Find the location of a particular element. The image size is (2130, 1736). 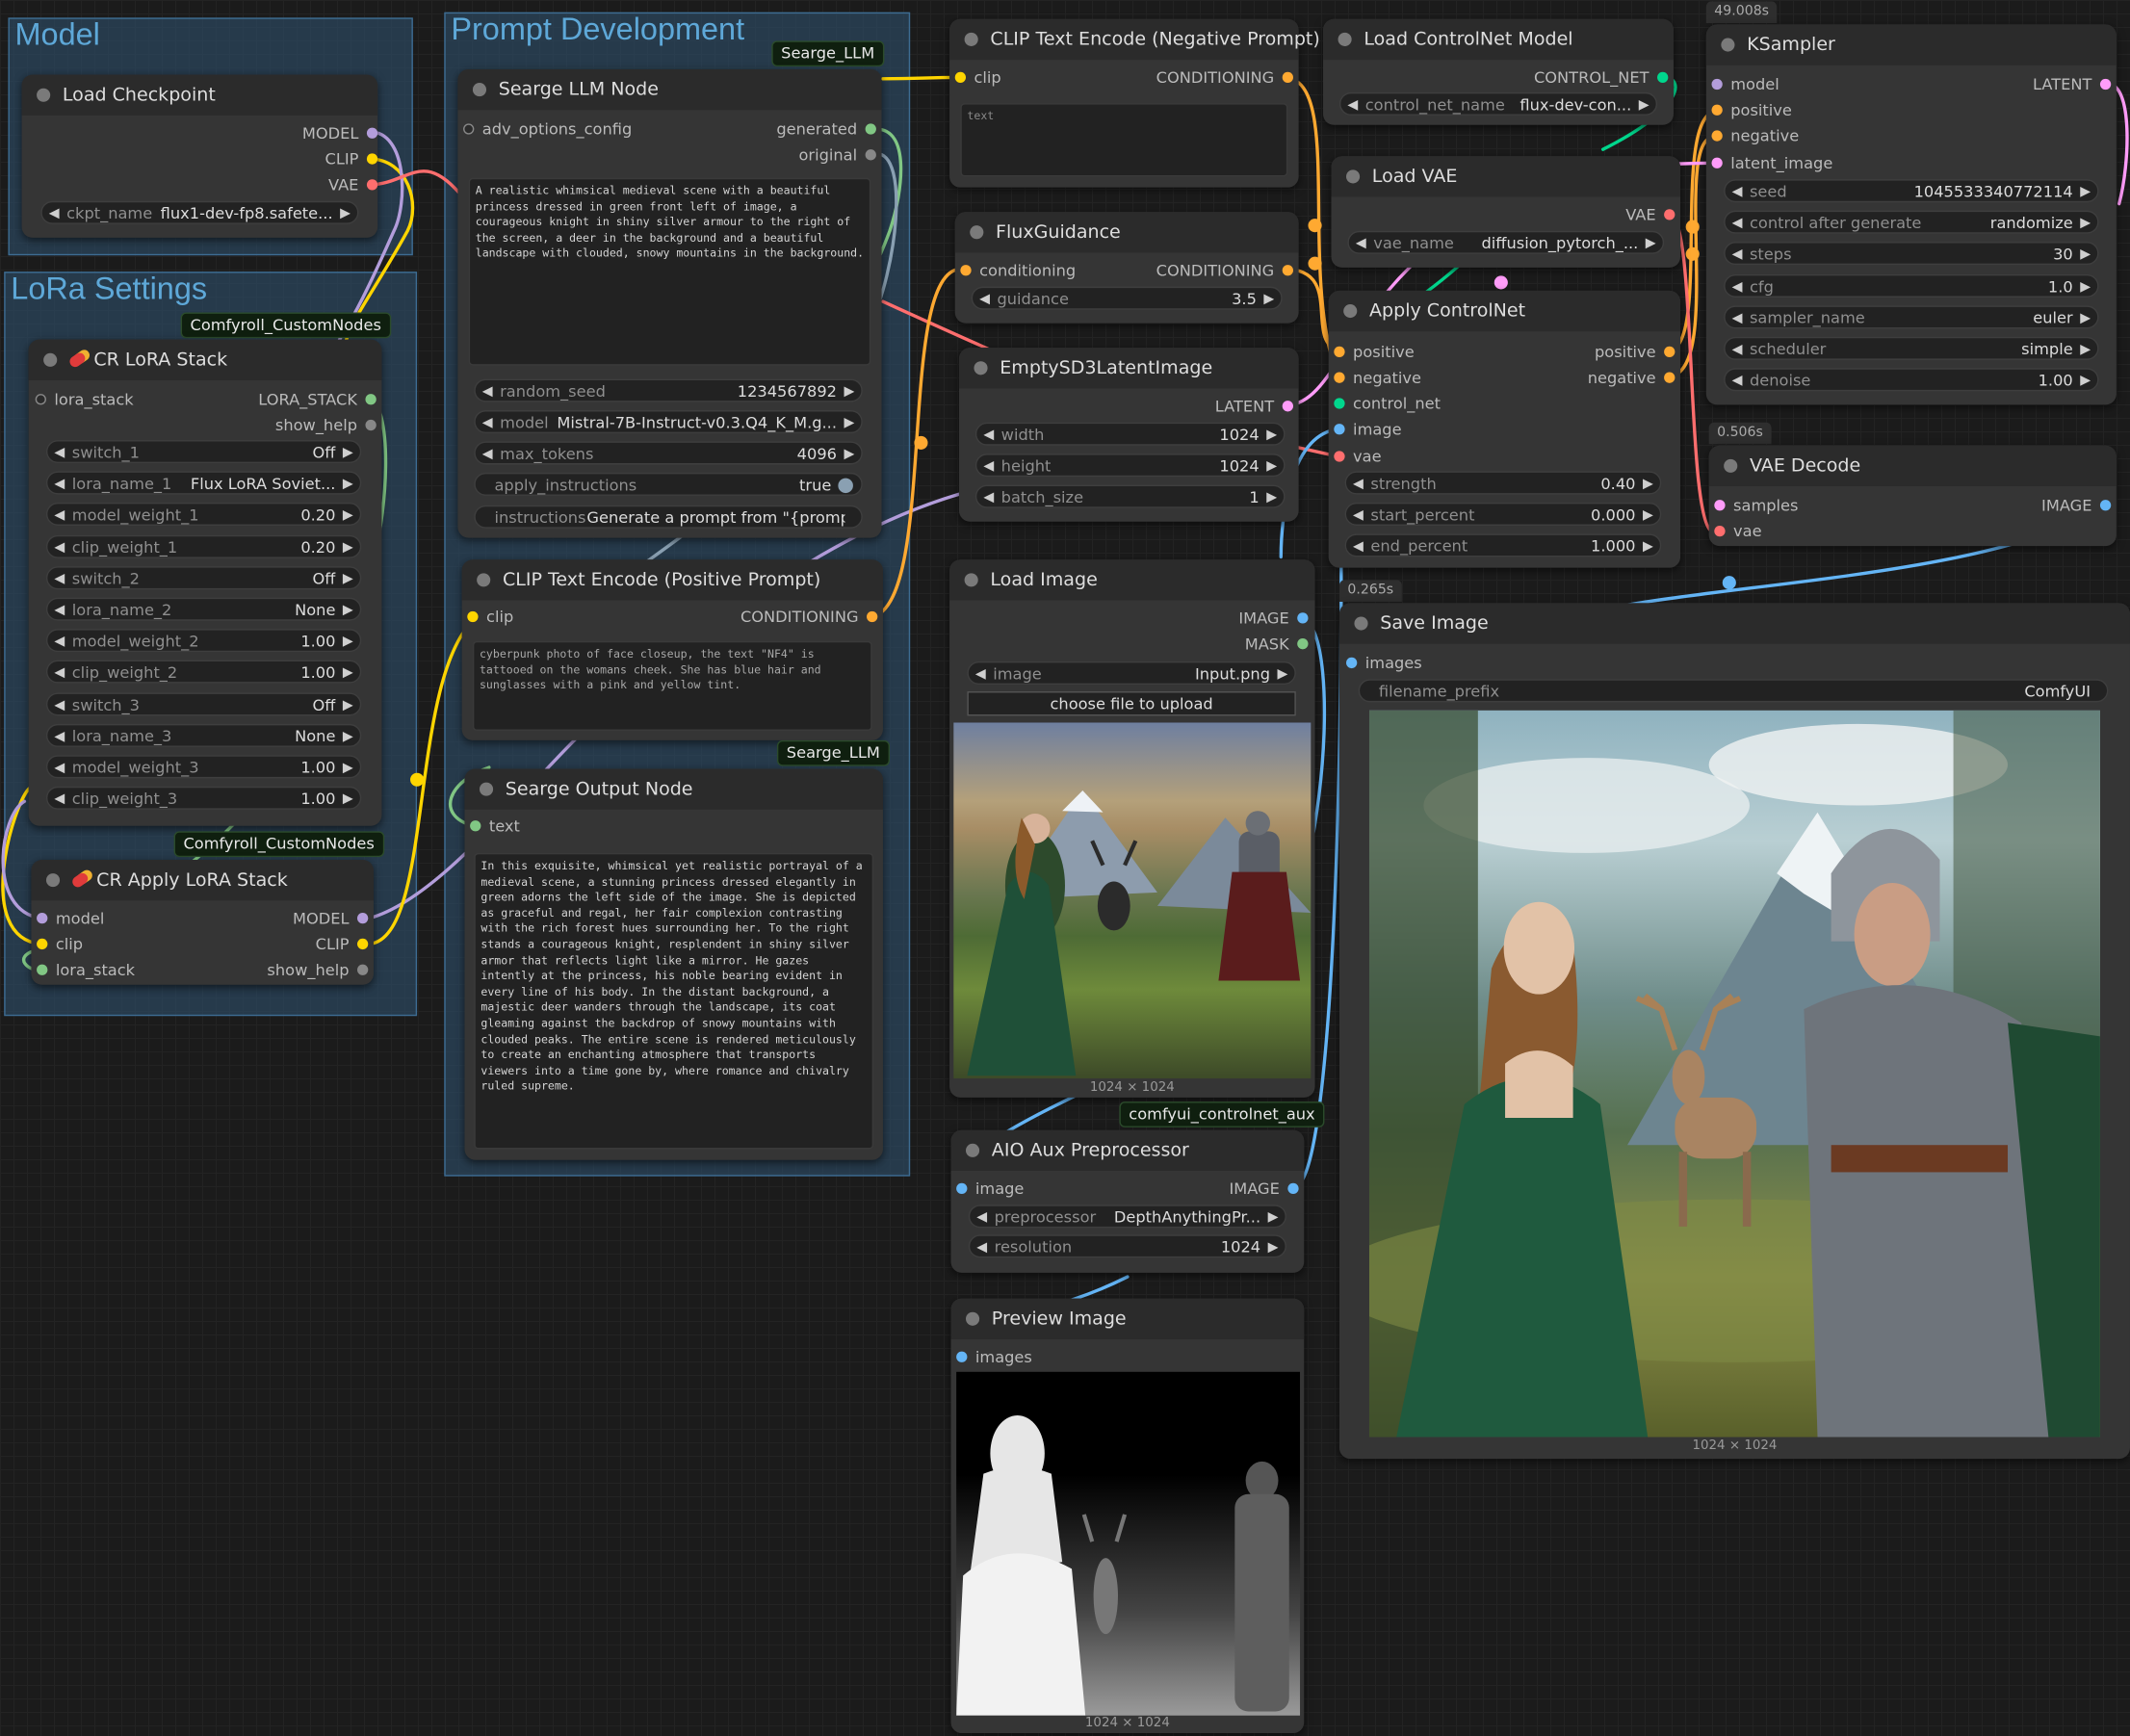

node-header: Load VAE is located at coordinates (1506, 176).